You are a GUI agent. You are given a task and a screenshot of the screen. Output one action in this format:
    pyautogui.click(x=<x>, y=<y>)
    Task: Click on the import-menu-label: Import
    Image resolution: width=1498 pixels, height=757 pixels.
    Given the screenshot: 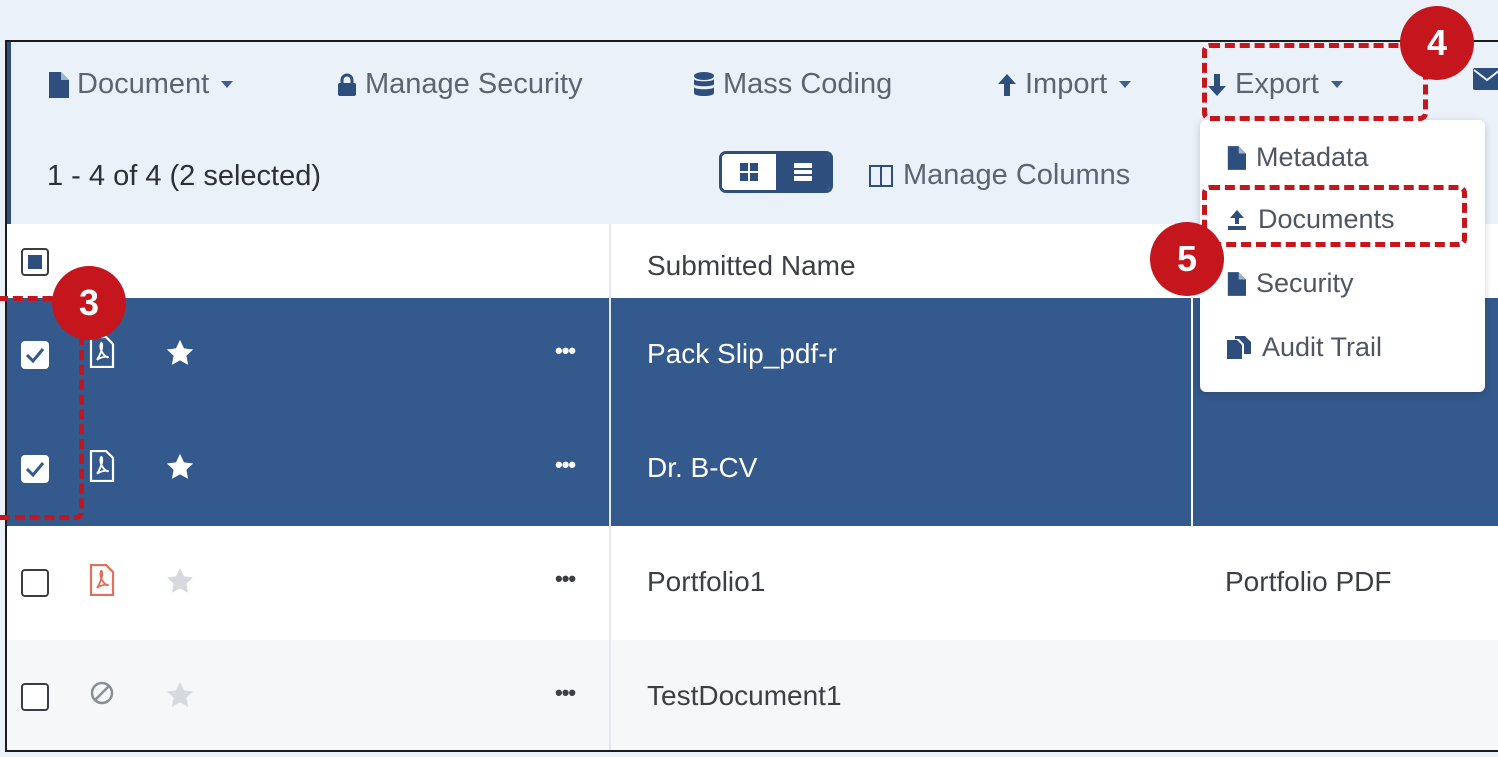 What is the action you would take?
    pyautogui.click(x=1066, y=84)
    